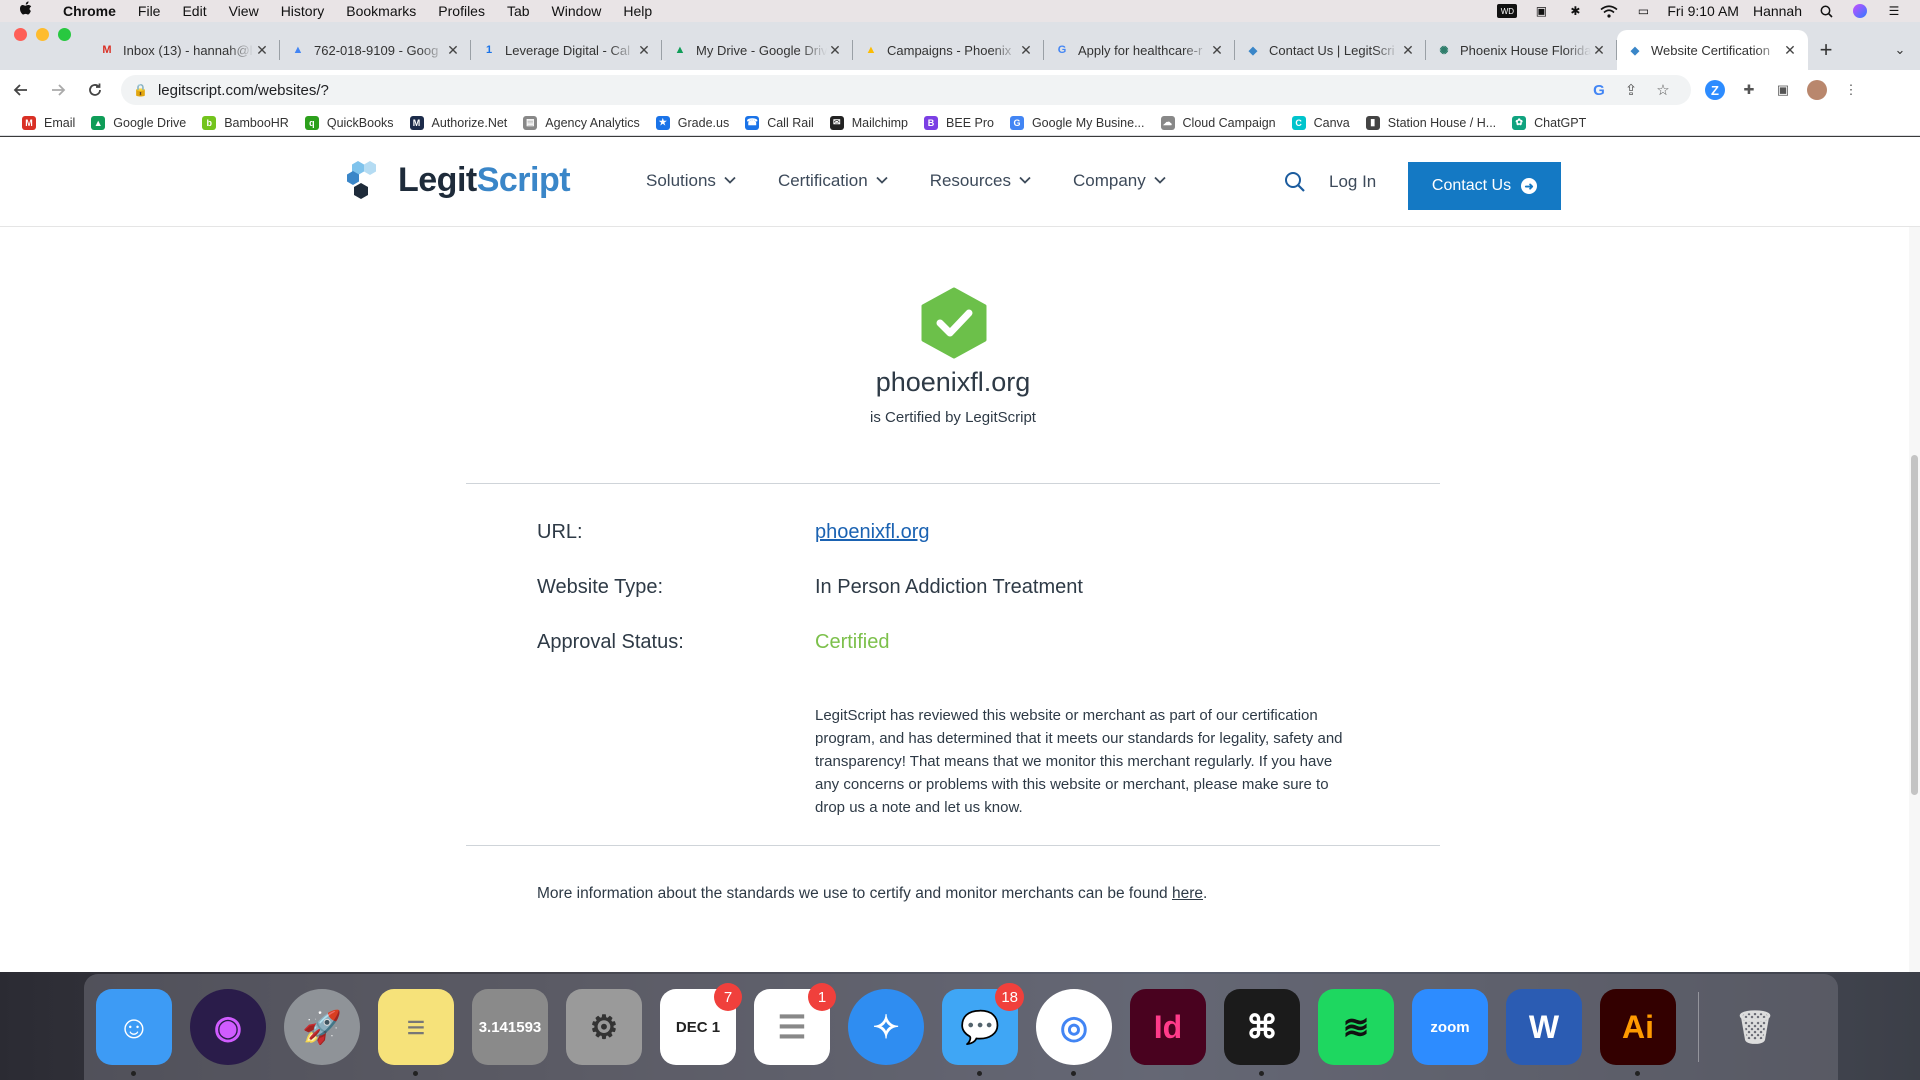  Describe the element at coordinates (228, 1027) in the screenshot. I see `siri-icon: ◉` at that location.